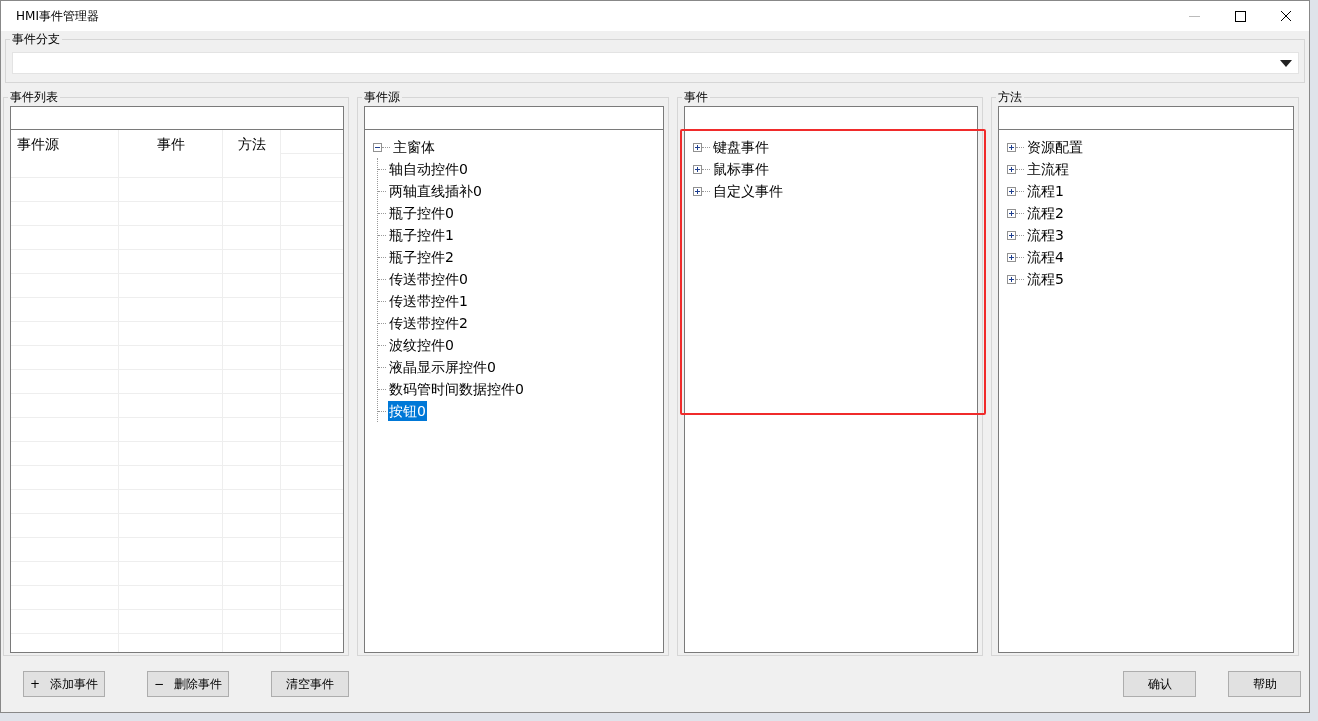  Describe the element at coordinates (741, 169) in the screenshot. I see `tree-item: 鼠标事件` at that location.